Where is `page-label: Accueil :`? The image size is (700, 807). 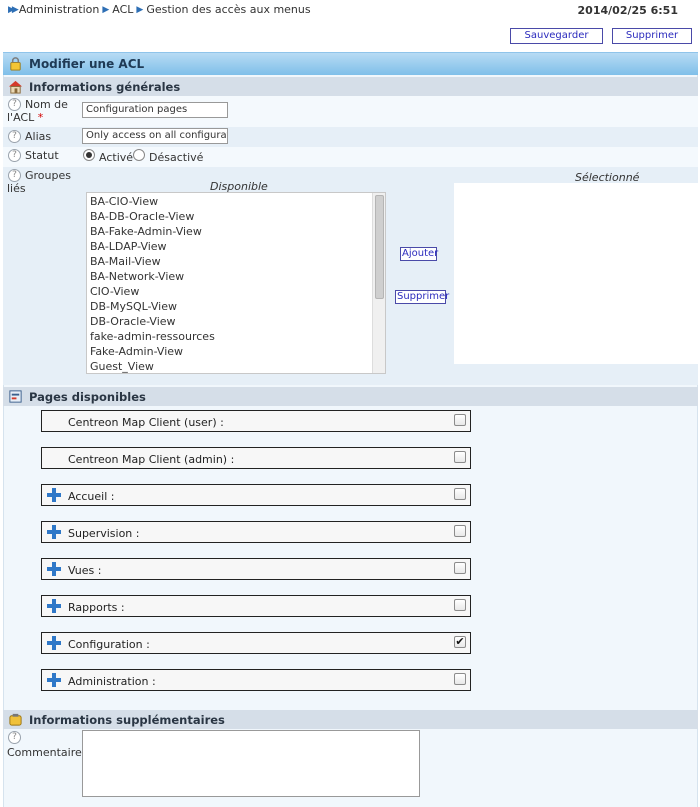 page-label: Accueil : is located at coordinates (91, 496).